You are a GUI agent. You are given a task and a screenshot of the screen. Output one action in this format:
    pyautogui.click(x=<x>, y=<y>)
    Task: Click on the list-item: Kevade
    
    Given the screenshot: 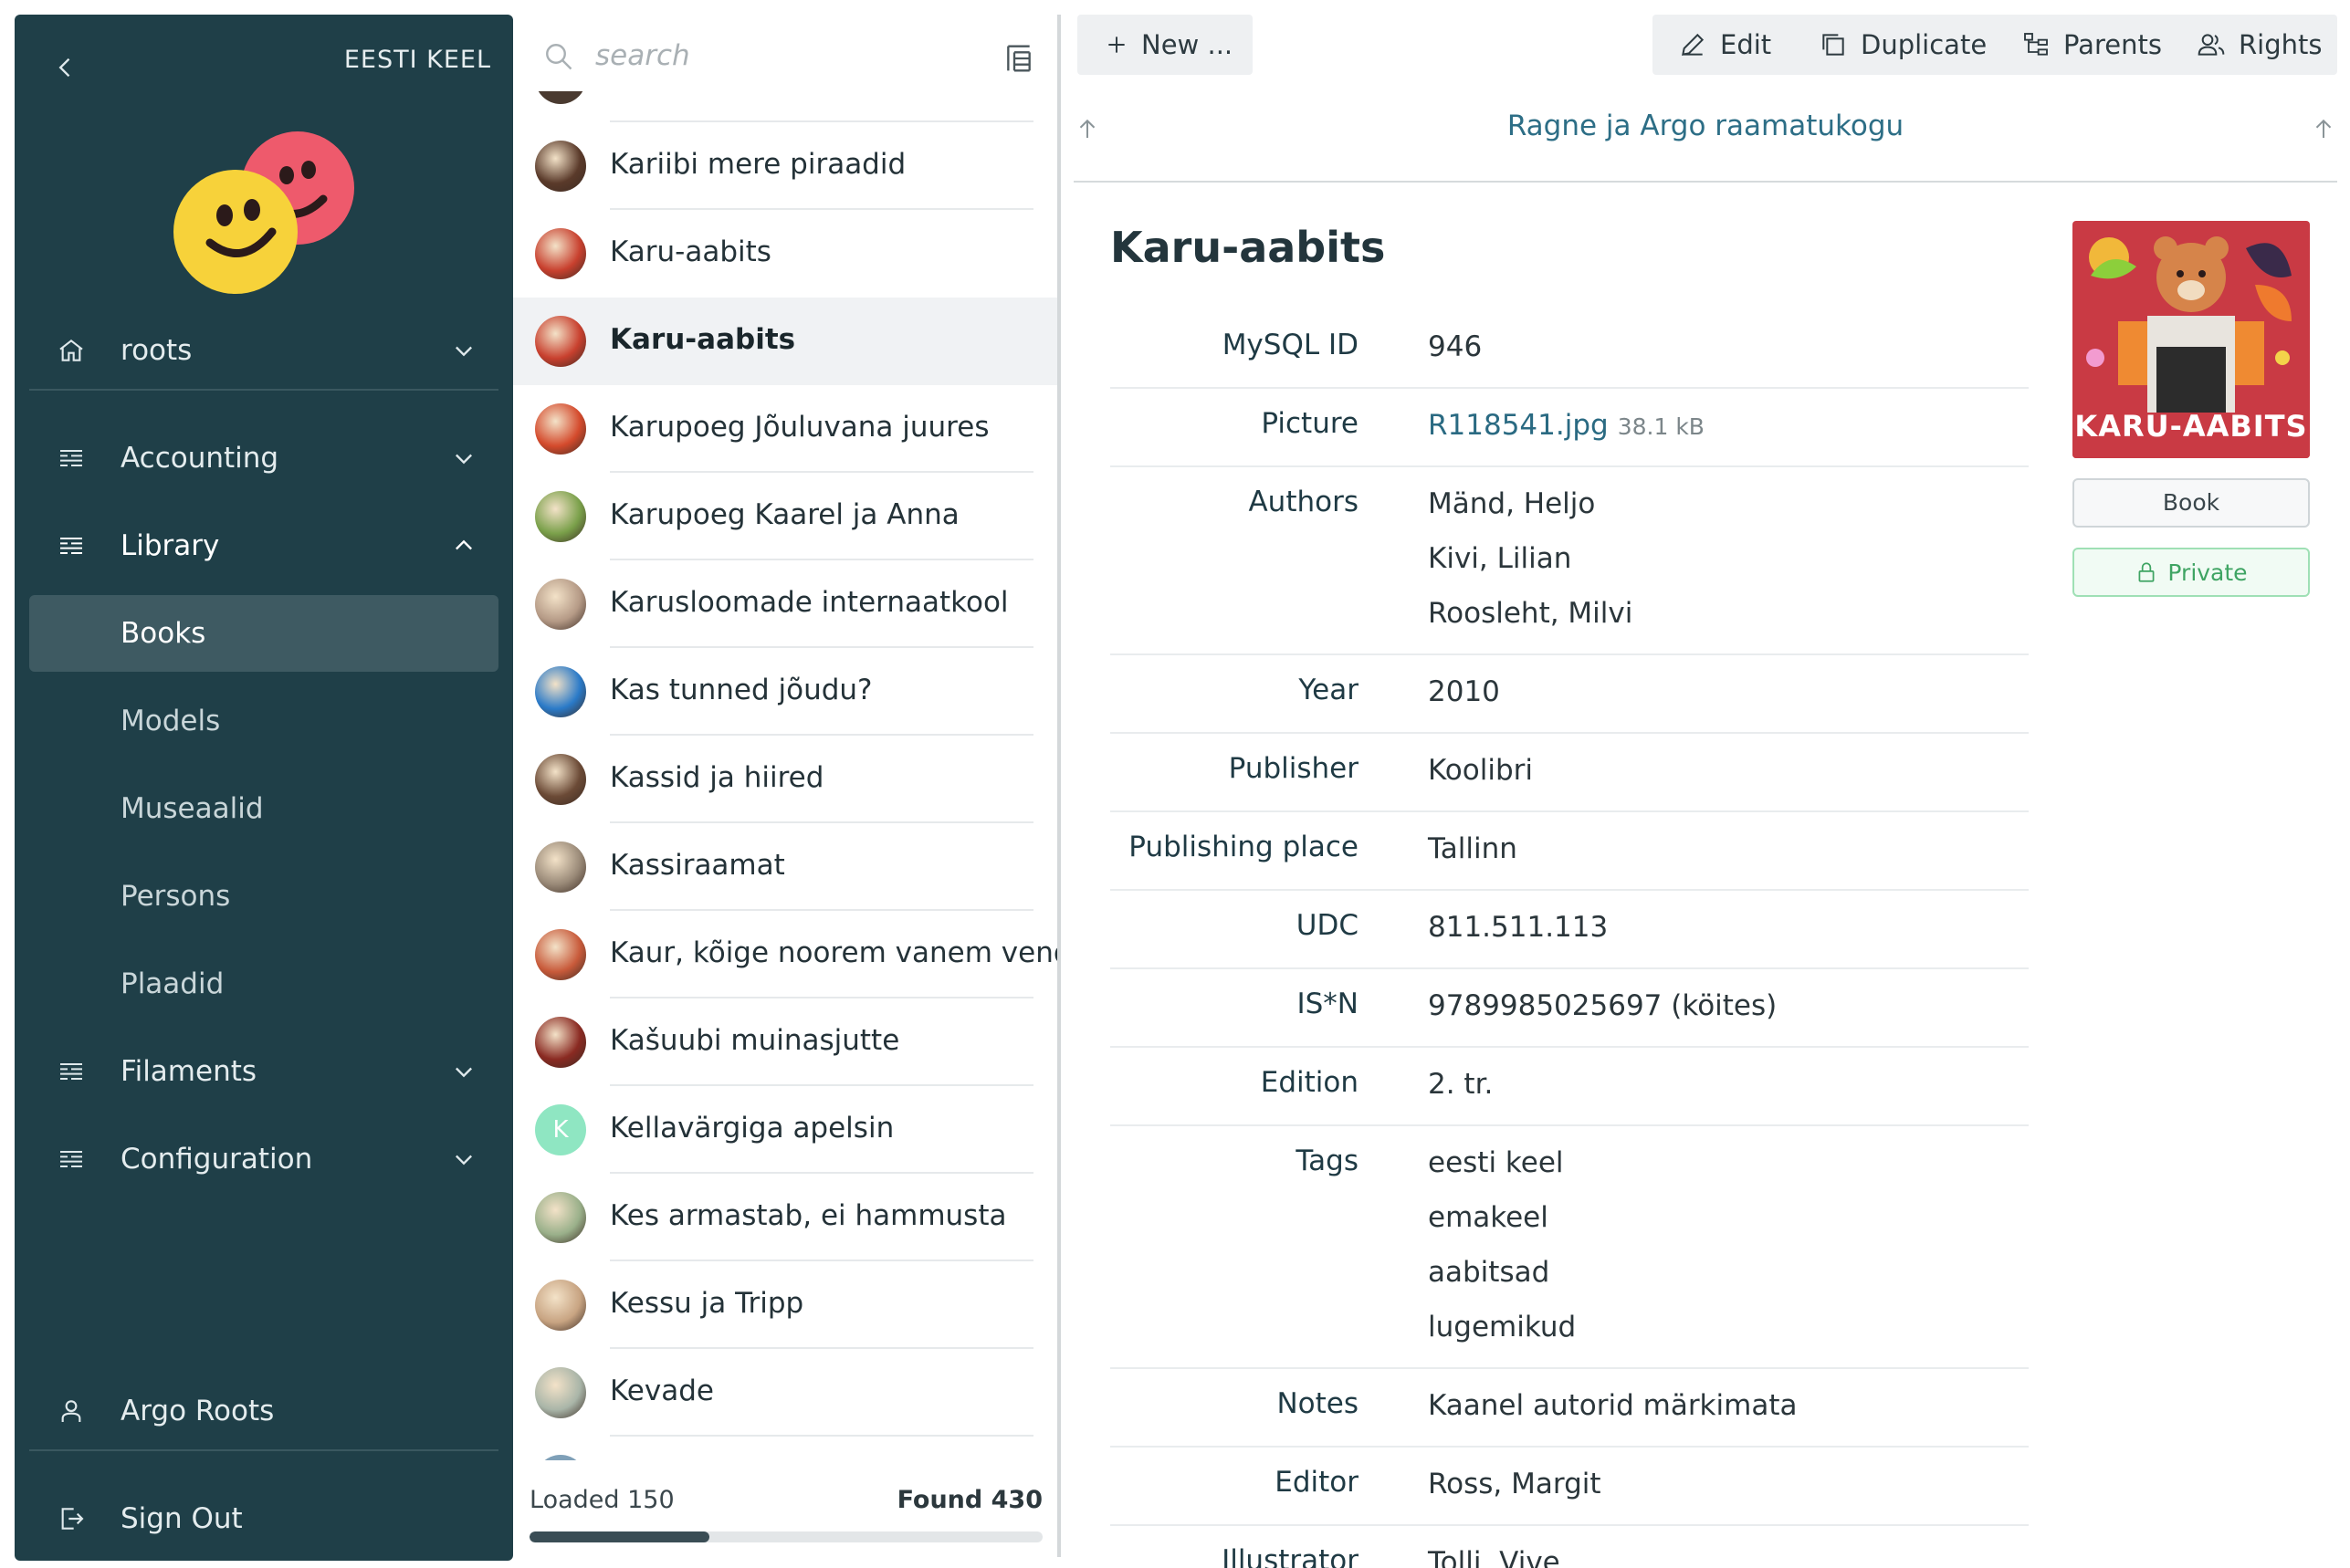 What is the action you would take?
    pyautogui.click(x=785, y=1393)
    